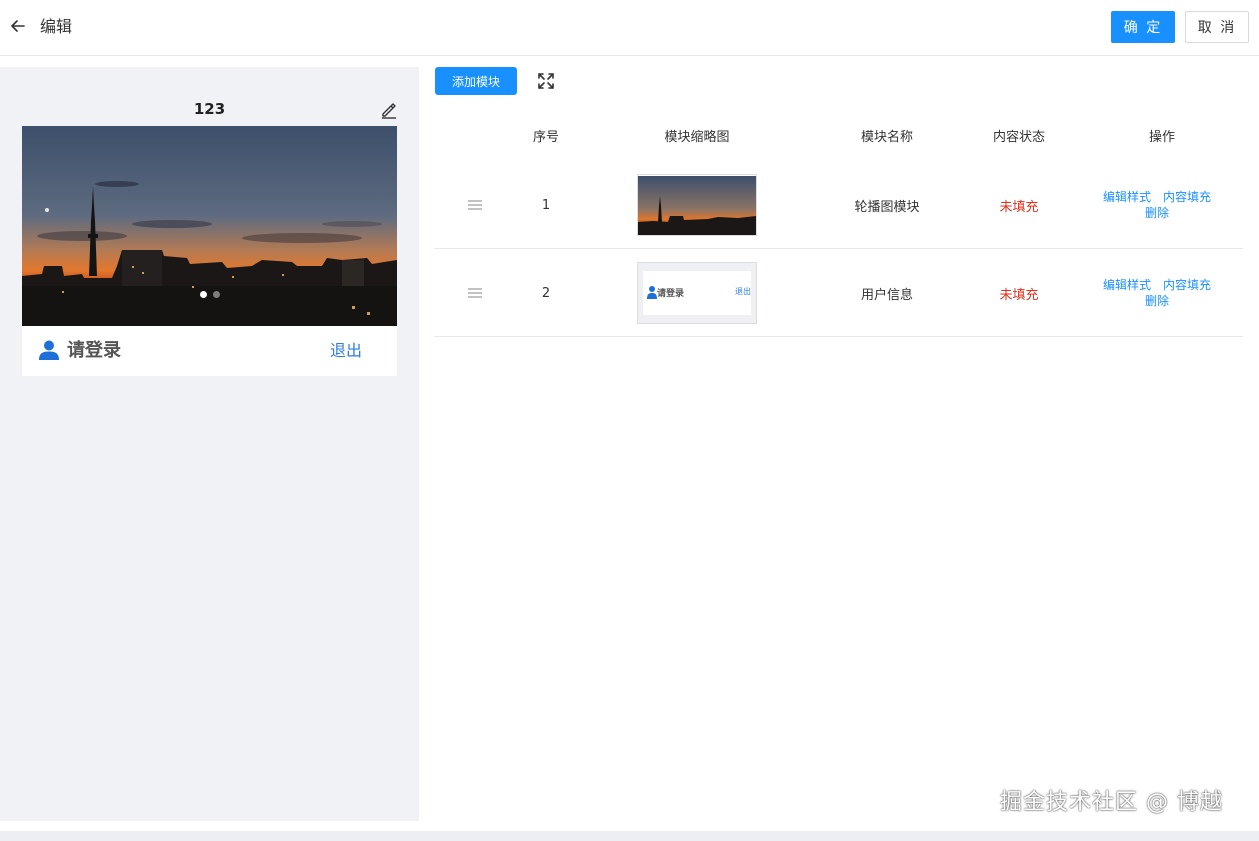  What do you see at coordinates (209, 109) in the screenshot?
I see `preview-title: 123` at bounding box center [209, 109].